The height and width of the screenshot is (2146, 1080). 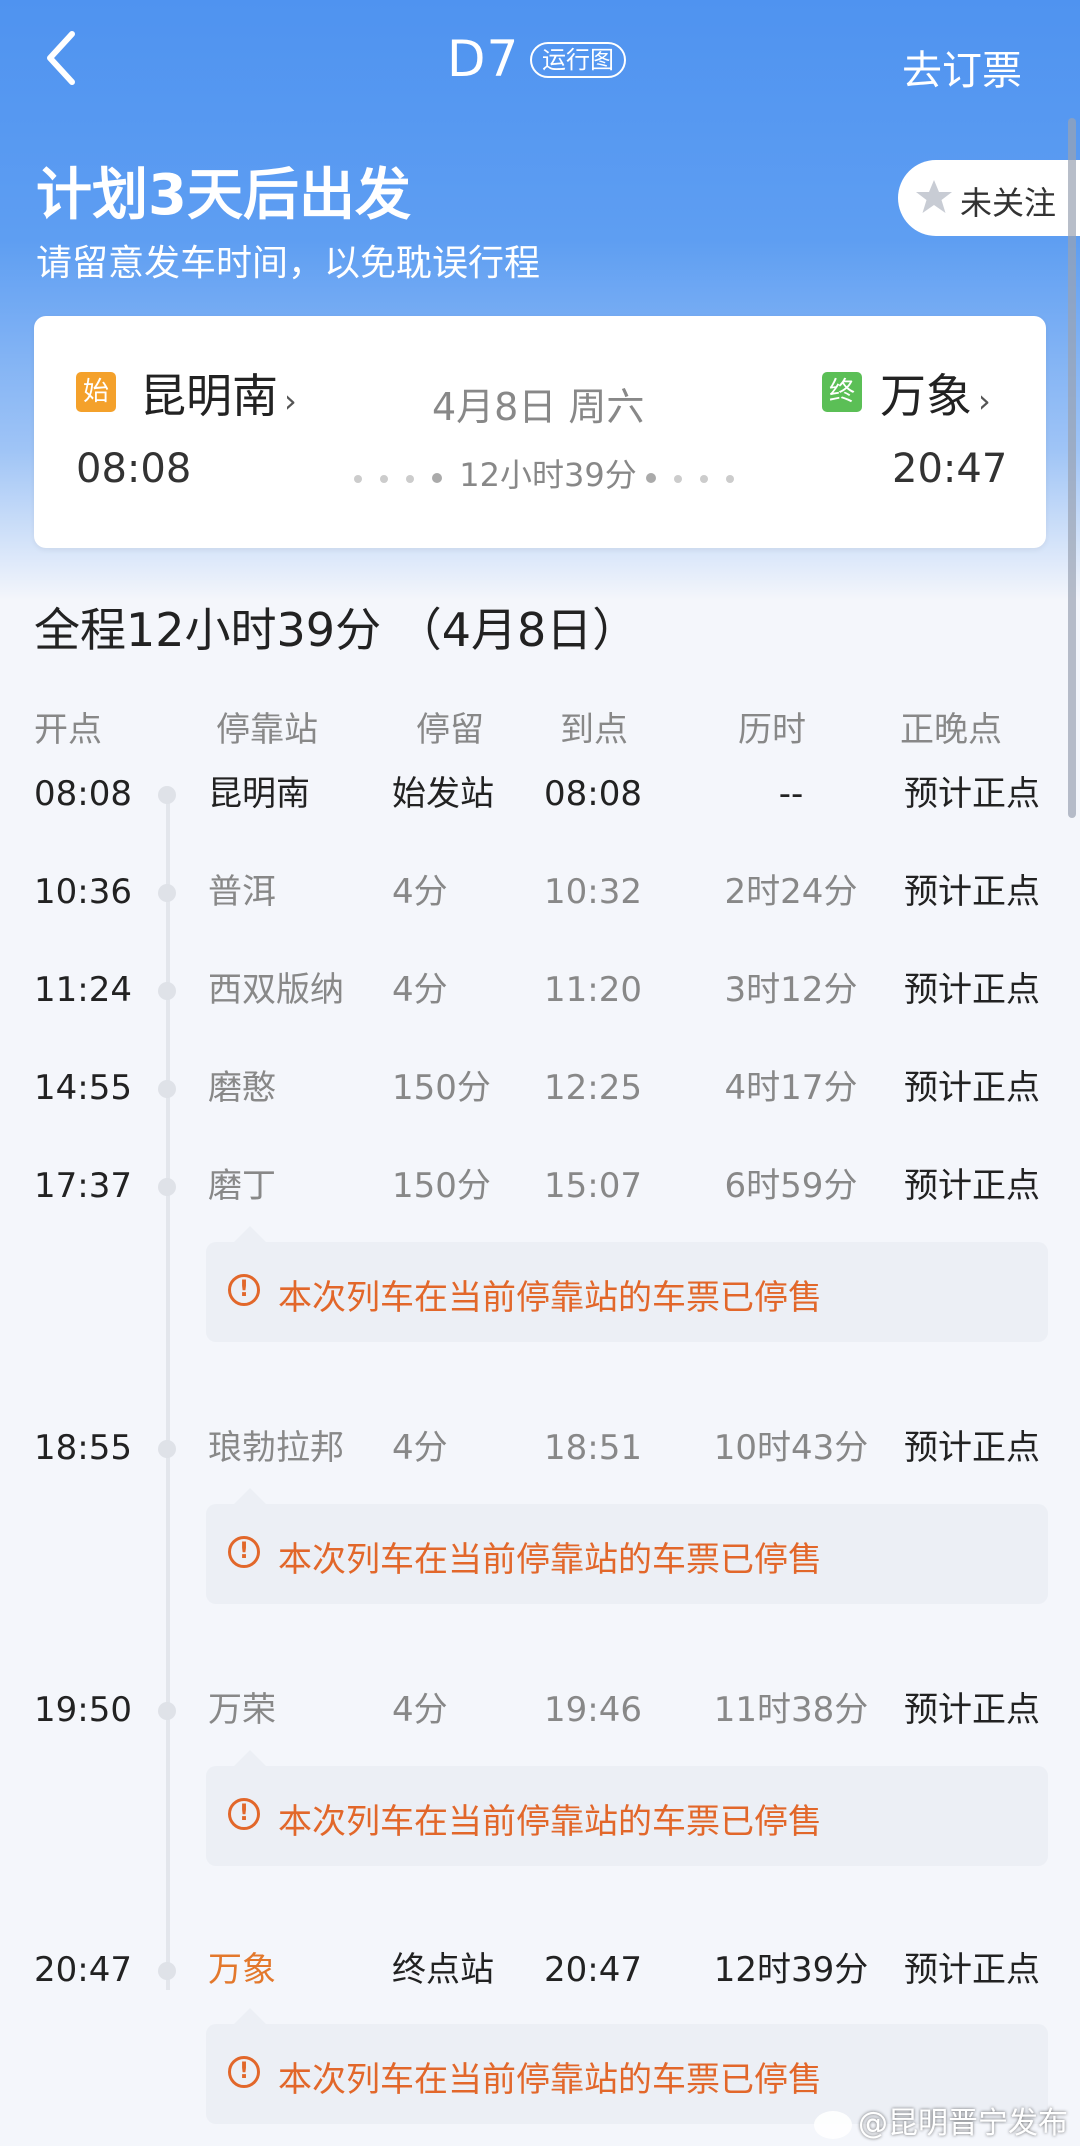 I want to click on stop-station: 昆明南, so click(x=259, y=794).